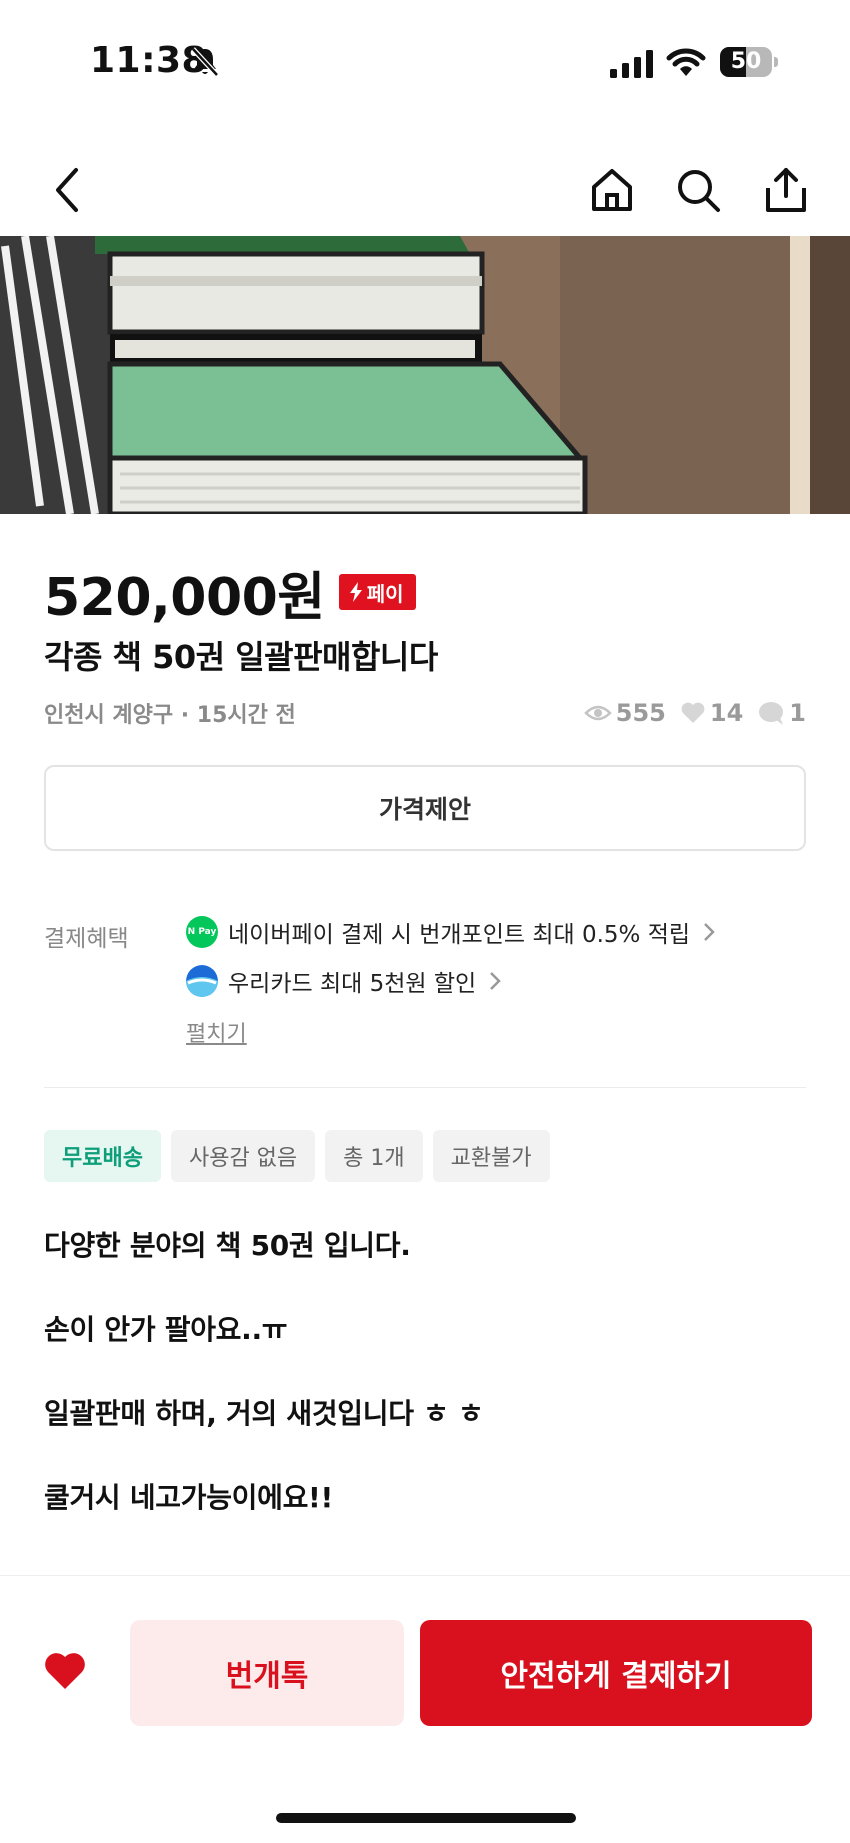  I want to click on price-row: 520,000원 페이, so click(230, 594).